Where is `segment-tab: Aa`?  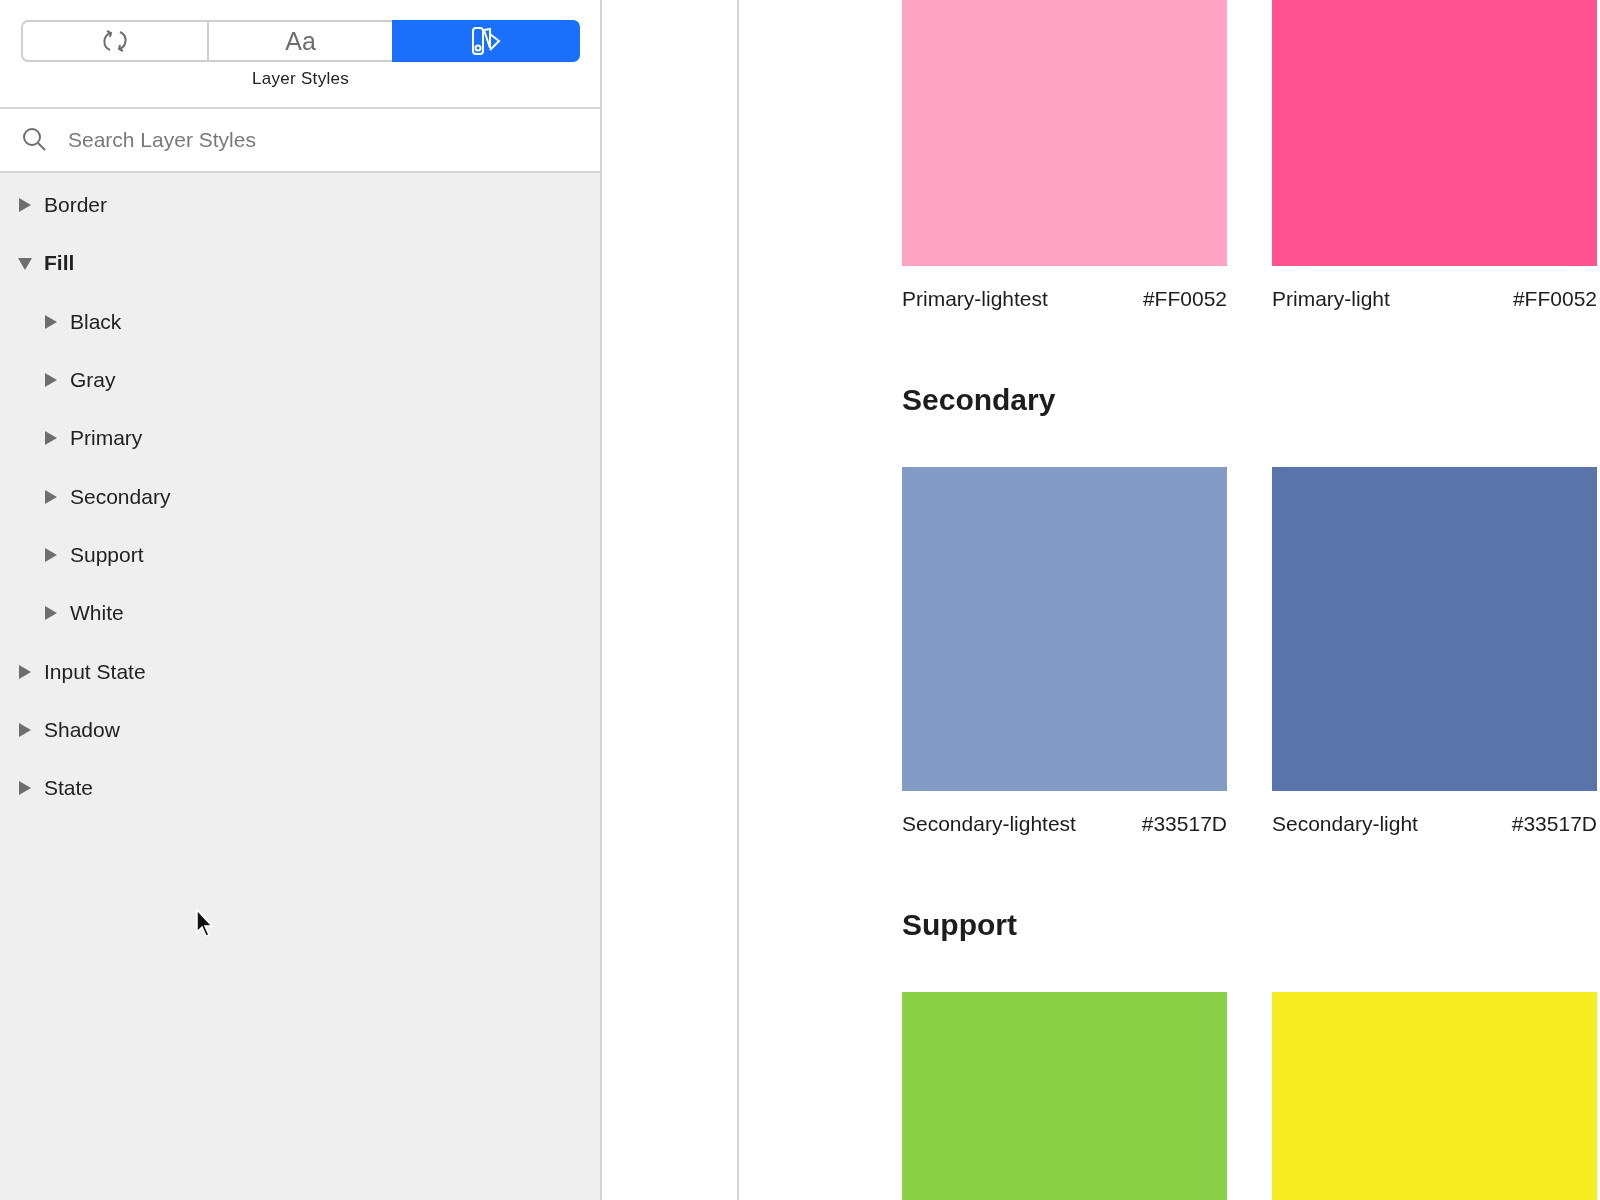
segment-tab: Aa is located at coordinates (299, 41).